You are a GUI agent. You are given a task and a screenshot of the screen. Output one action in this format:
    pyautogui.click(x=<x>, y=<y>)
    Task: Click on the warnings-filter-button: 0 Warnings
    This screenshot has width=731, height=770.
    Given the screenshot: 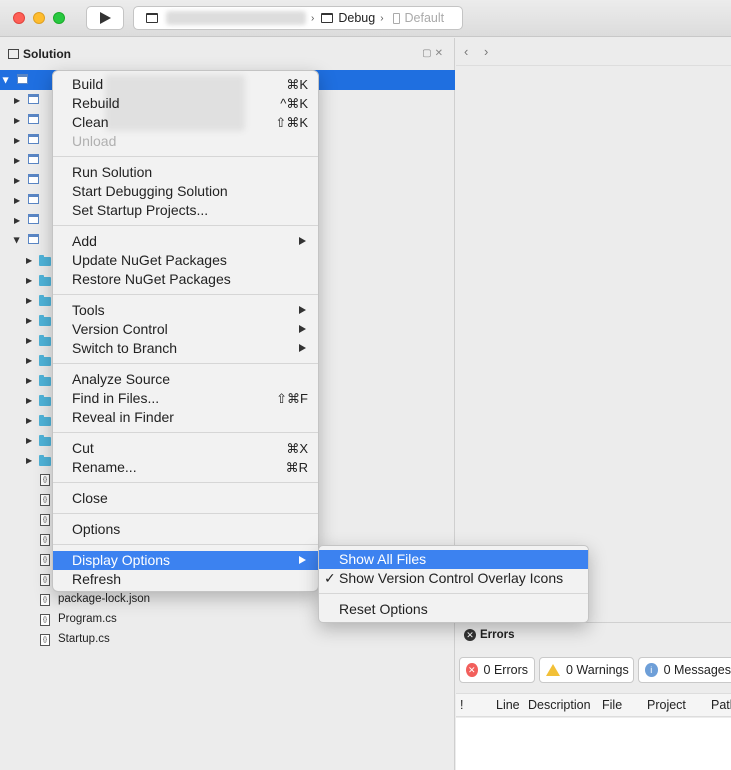 What is the action you would take?
    pyautogui.click(x=586, y=670)
    